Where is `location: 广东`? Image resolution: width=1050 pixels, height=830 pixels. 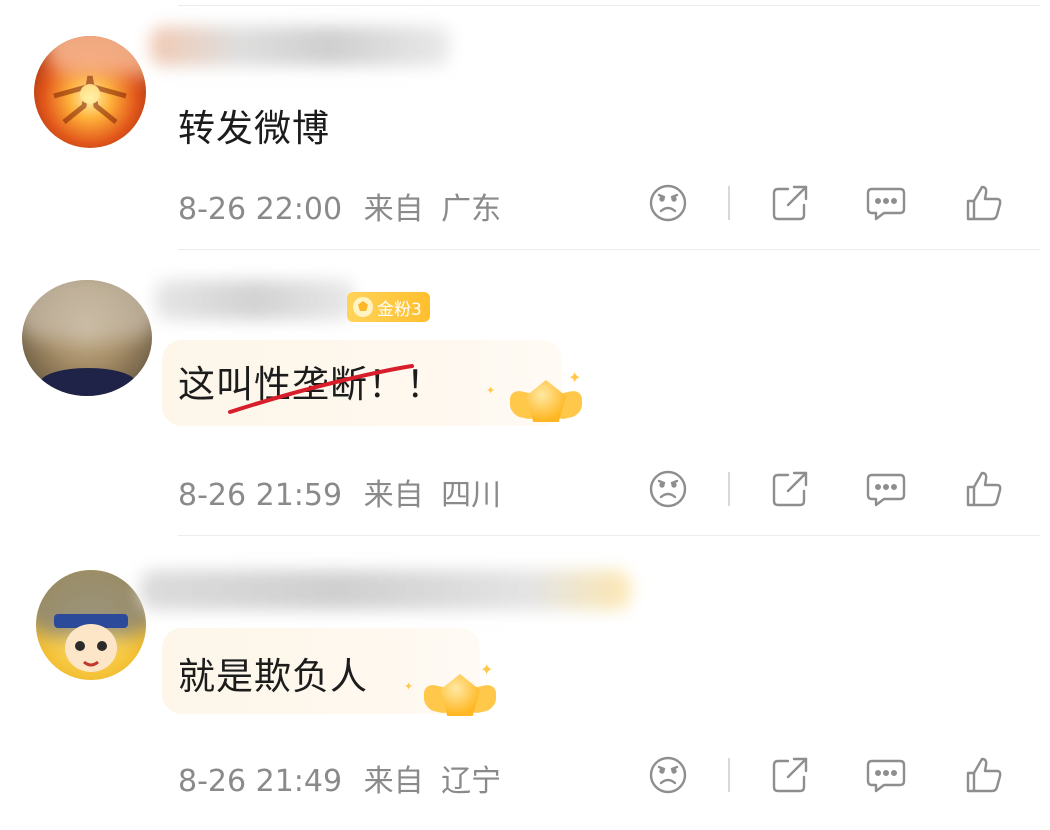
location: 广东 is located at coordinates (471, 209).